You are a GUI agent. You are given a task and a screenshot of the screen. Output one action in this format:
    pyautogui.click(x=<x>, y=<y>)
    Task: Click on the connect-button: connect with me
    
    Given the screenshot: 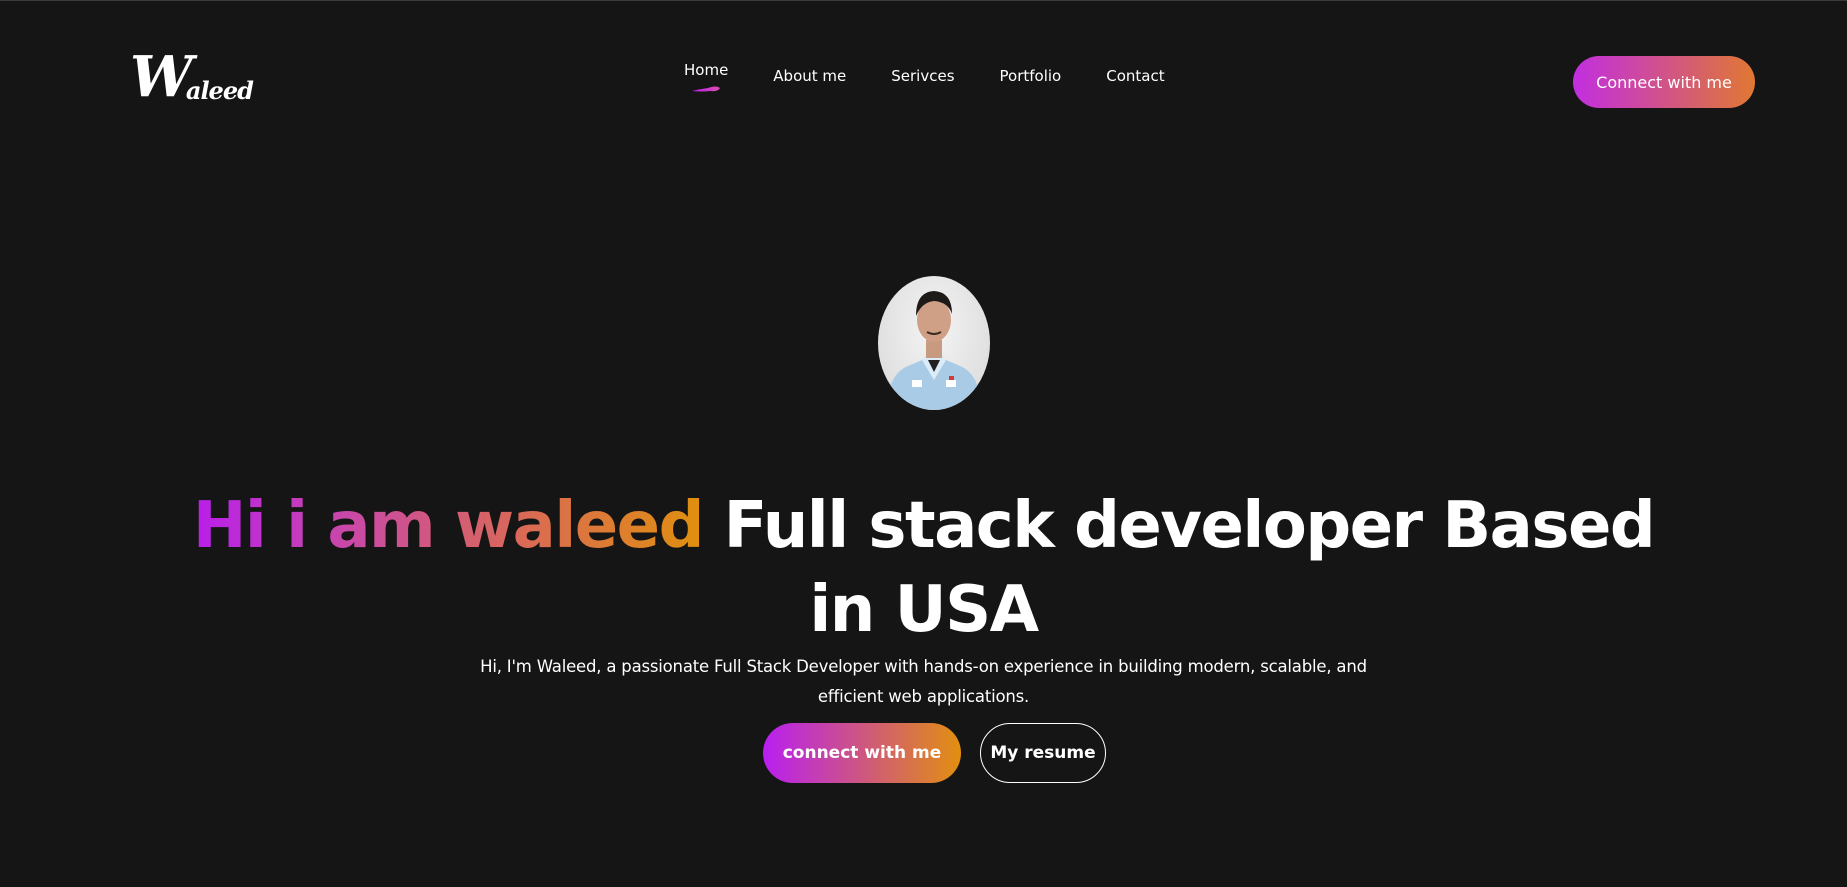 What is the action you would take?
    pyautogui.click(x=862, y=753)
    